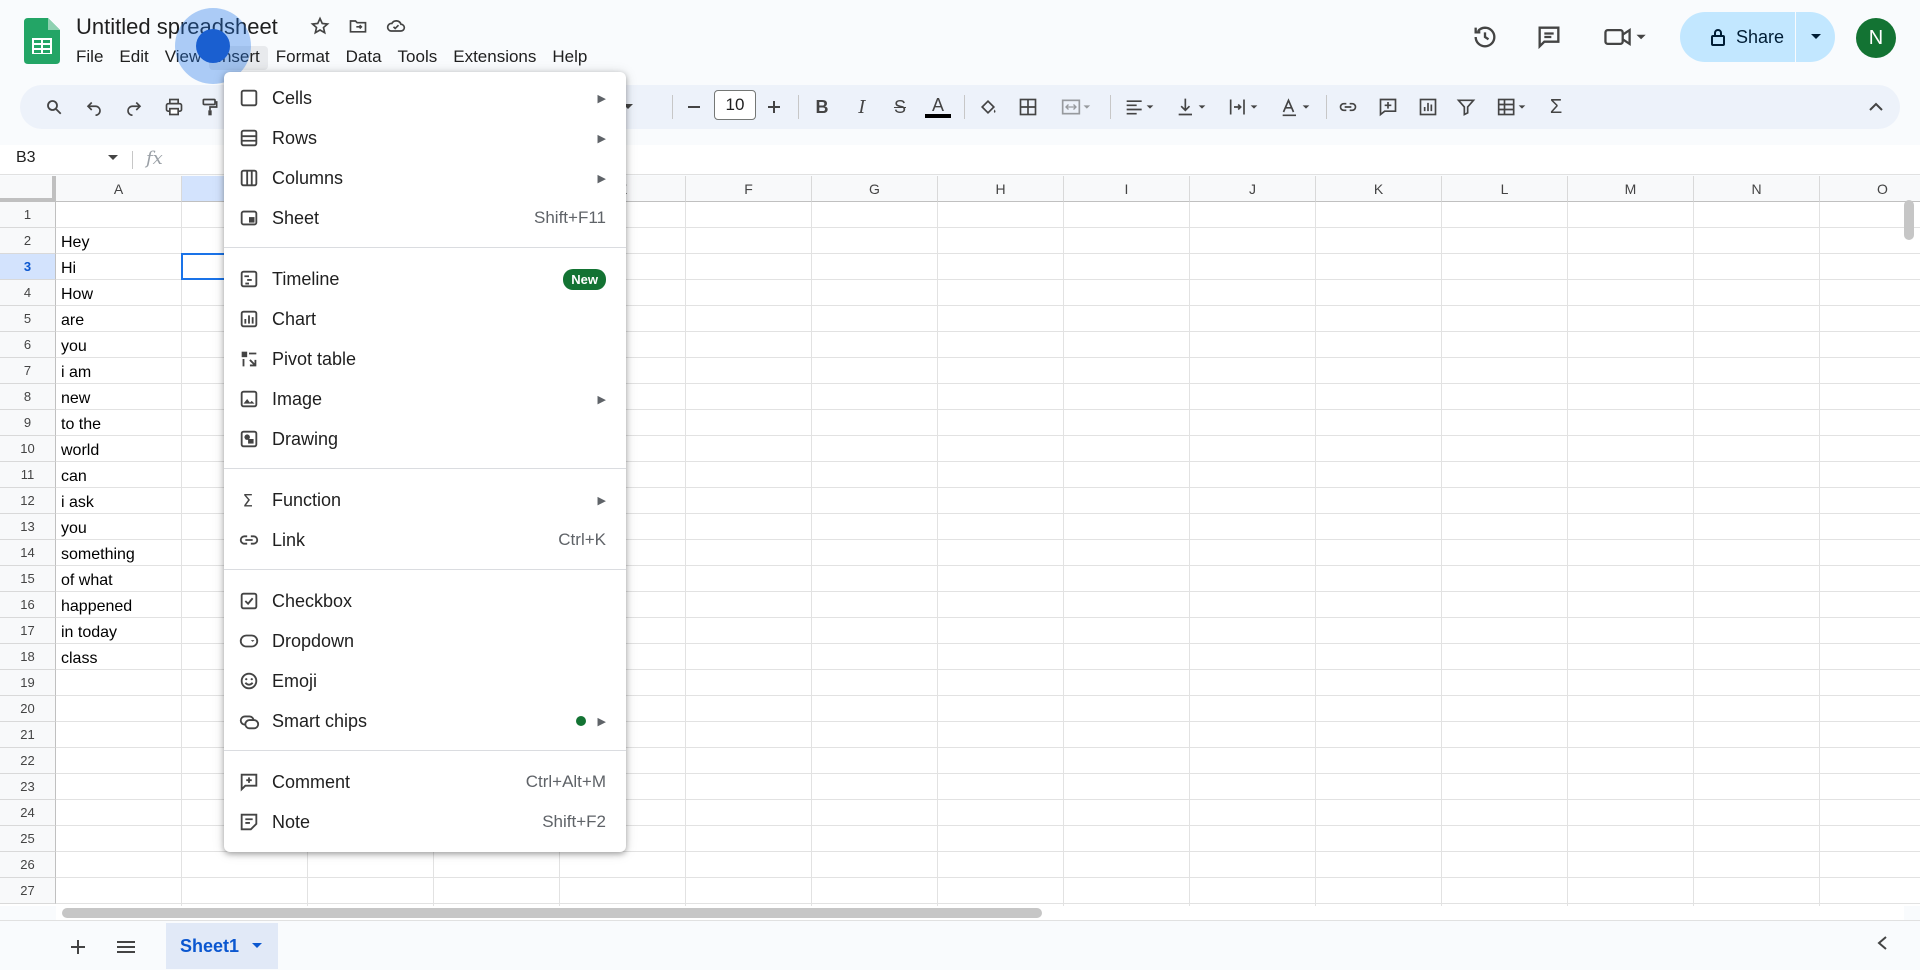 This screenshot has height=970, width=1920. I want to click on side-panel-toggle-icon, so click(1882, 945).